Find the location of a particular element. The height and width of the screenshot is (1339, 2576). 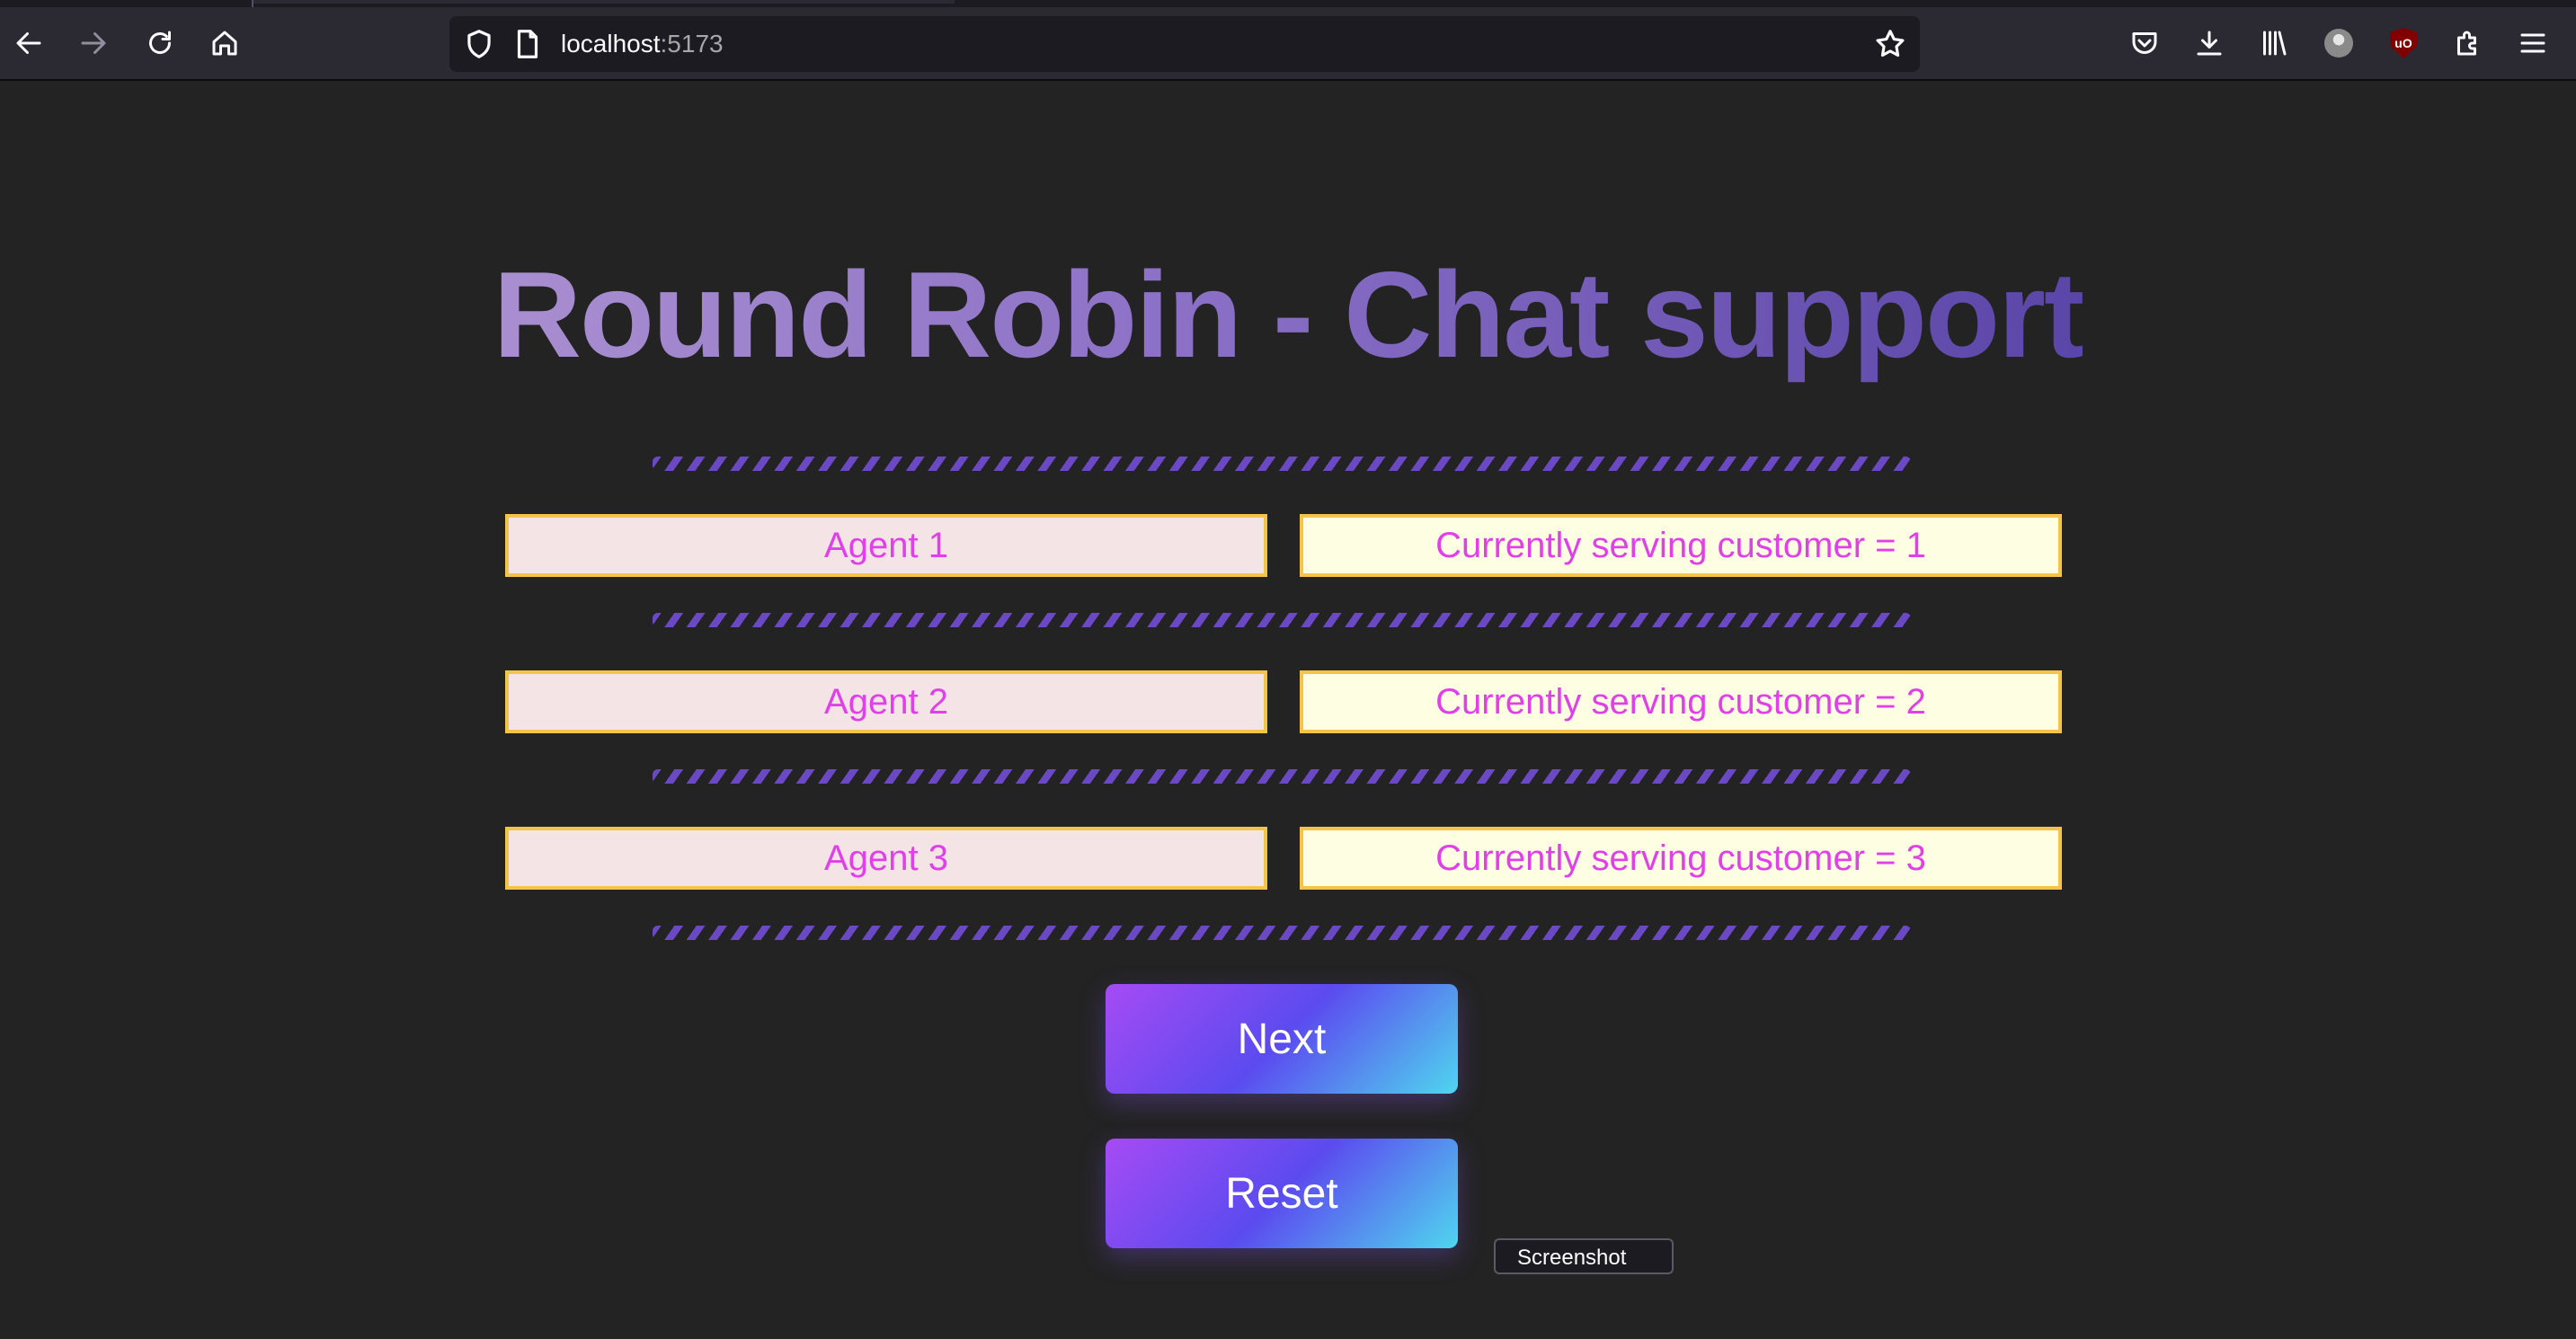

agent-1-cell: Agent 1 is located at coordinates (886, 546).